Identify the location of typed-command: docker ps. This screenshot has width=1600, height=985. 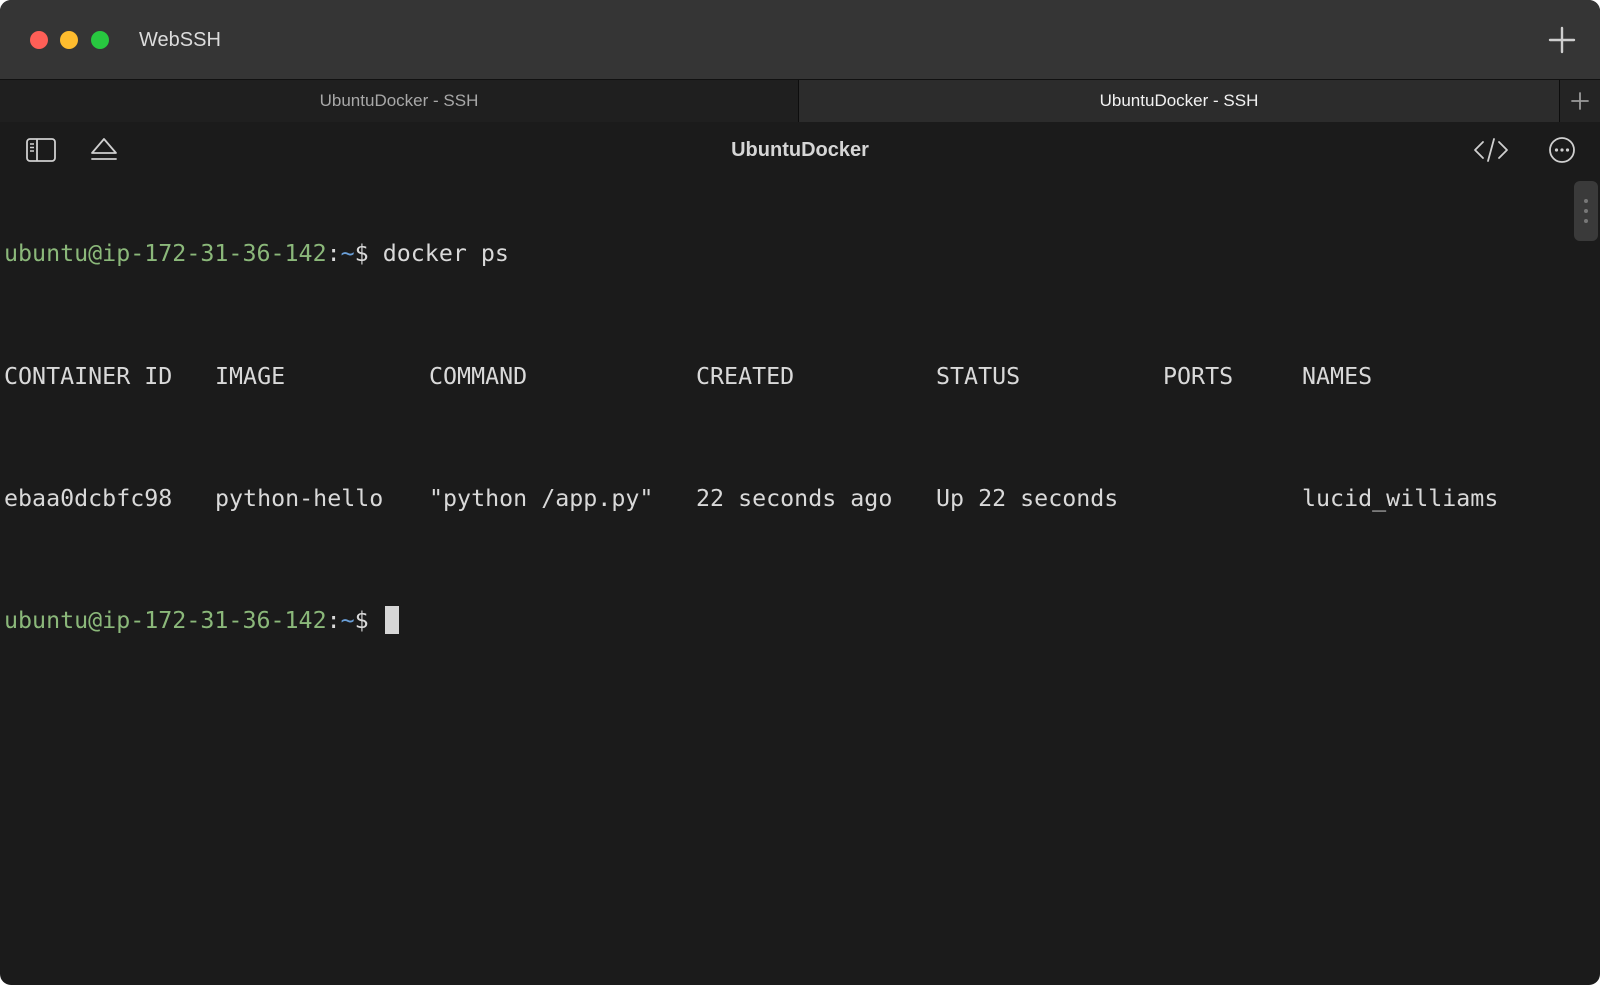
(438, 254).